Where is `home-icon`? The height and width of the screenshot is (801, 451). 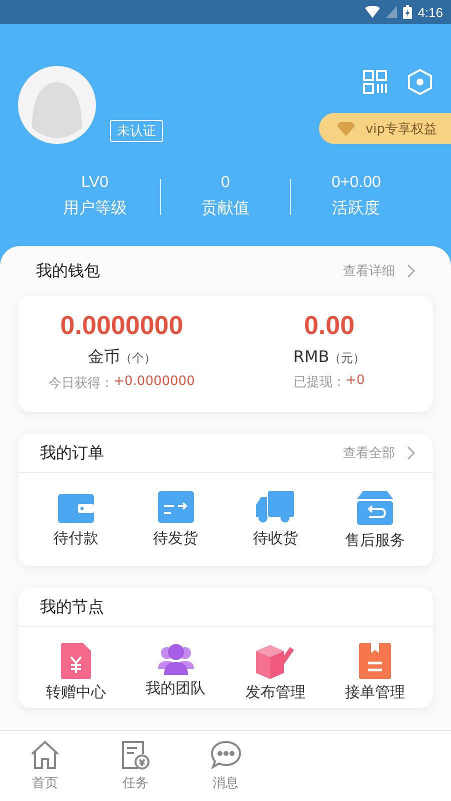
home-icon is located at coordinates (45, 755).